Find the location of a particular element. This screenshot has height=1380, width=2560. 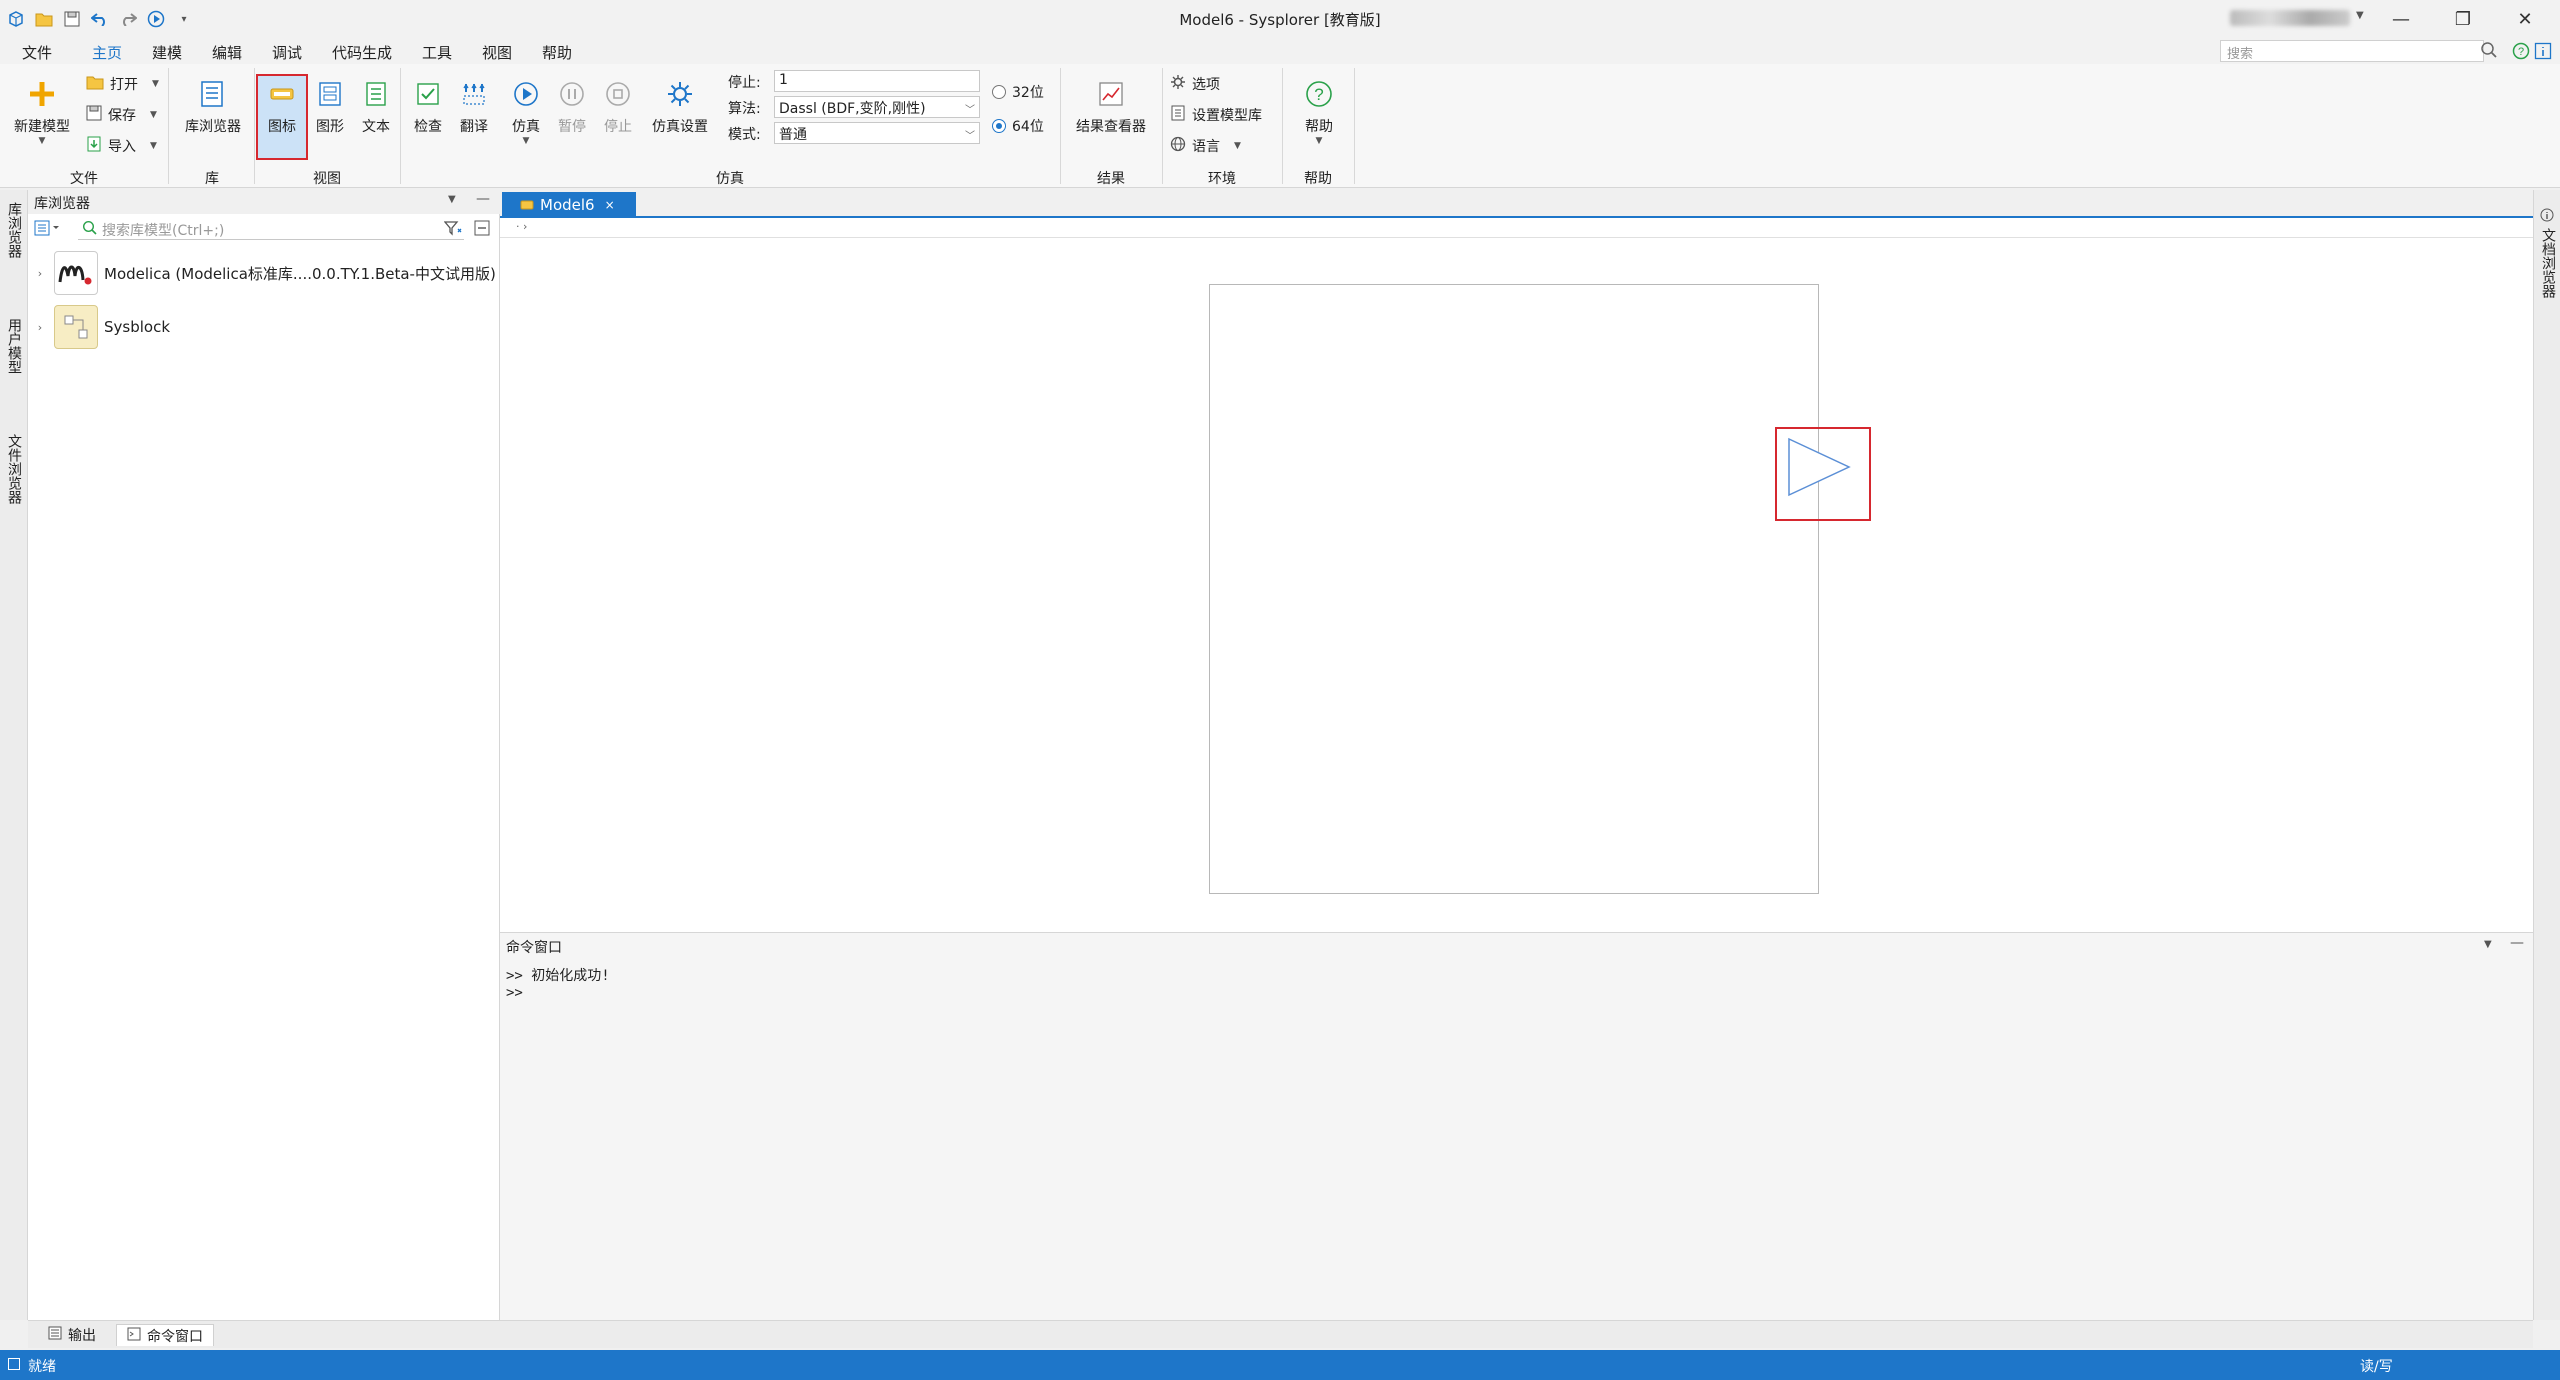

menu-tools: 工具 is located at coordinates (437, 52).